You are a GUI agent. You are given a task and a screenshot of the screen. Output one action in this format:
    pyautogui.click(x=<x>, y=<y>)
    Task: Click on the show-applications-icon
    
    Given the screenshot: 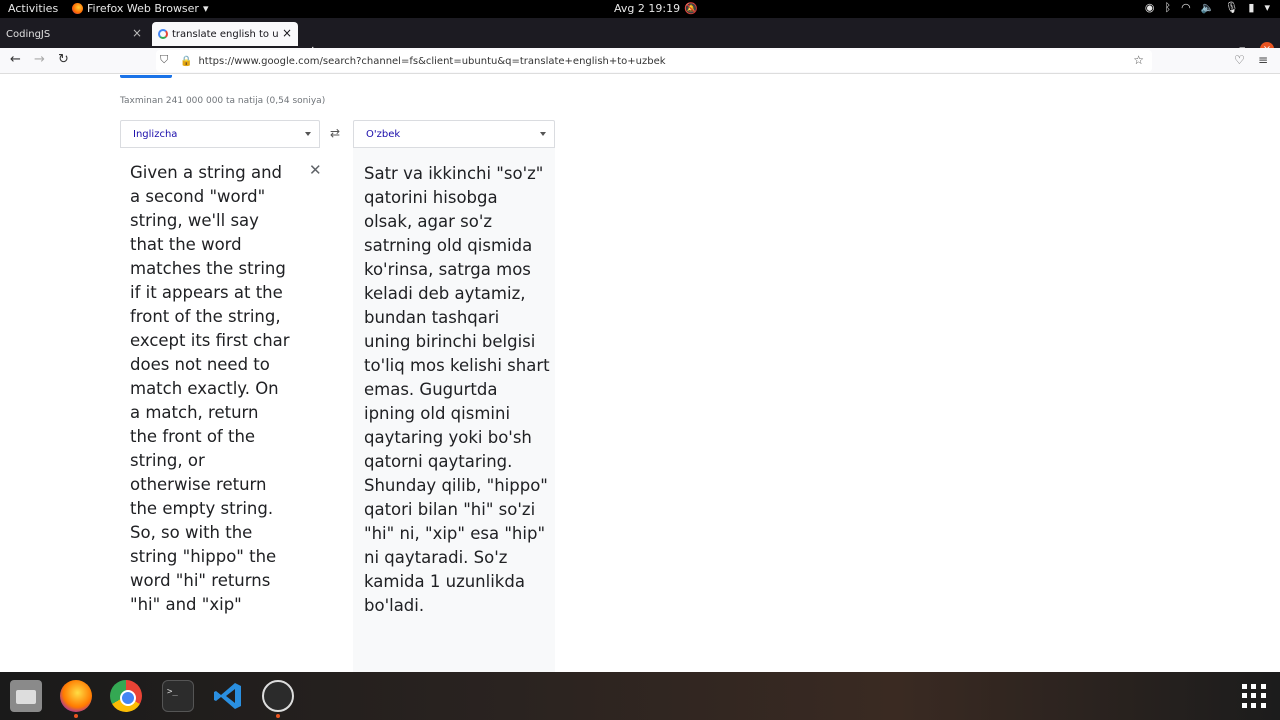 What is the action you would take?
    pyautogui.click(x=1254, y=696)
    